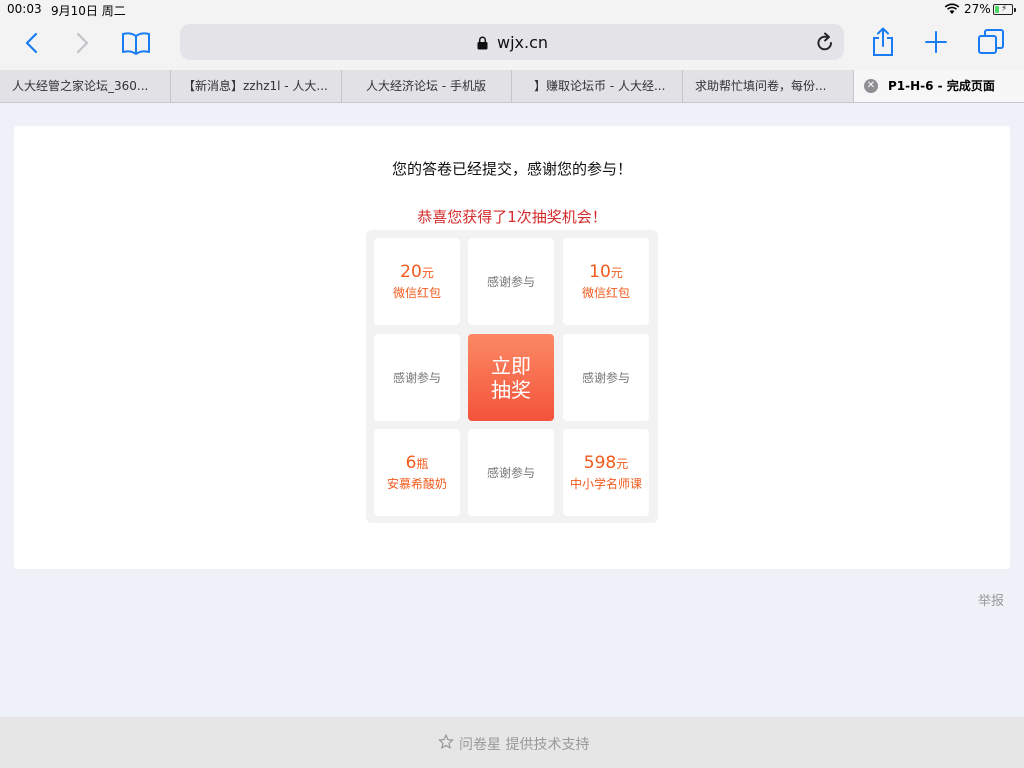 The height and width of the screenshot is (768, 1024). What do you see at coordinates (512, 217) in the screenshot?
I see `lottery-message: 恭喜您获得了1次抽奖机会！` at bounding box center [512, 217].